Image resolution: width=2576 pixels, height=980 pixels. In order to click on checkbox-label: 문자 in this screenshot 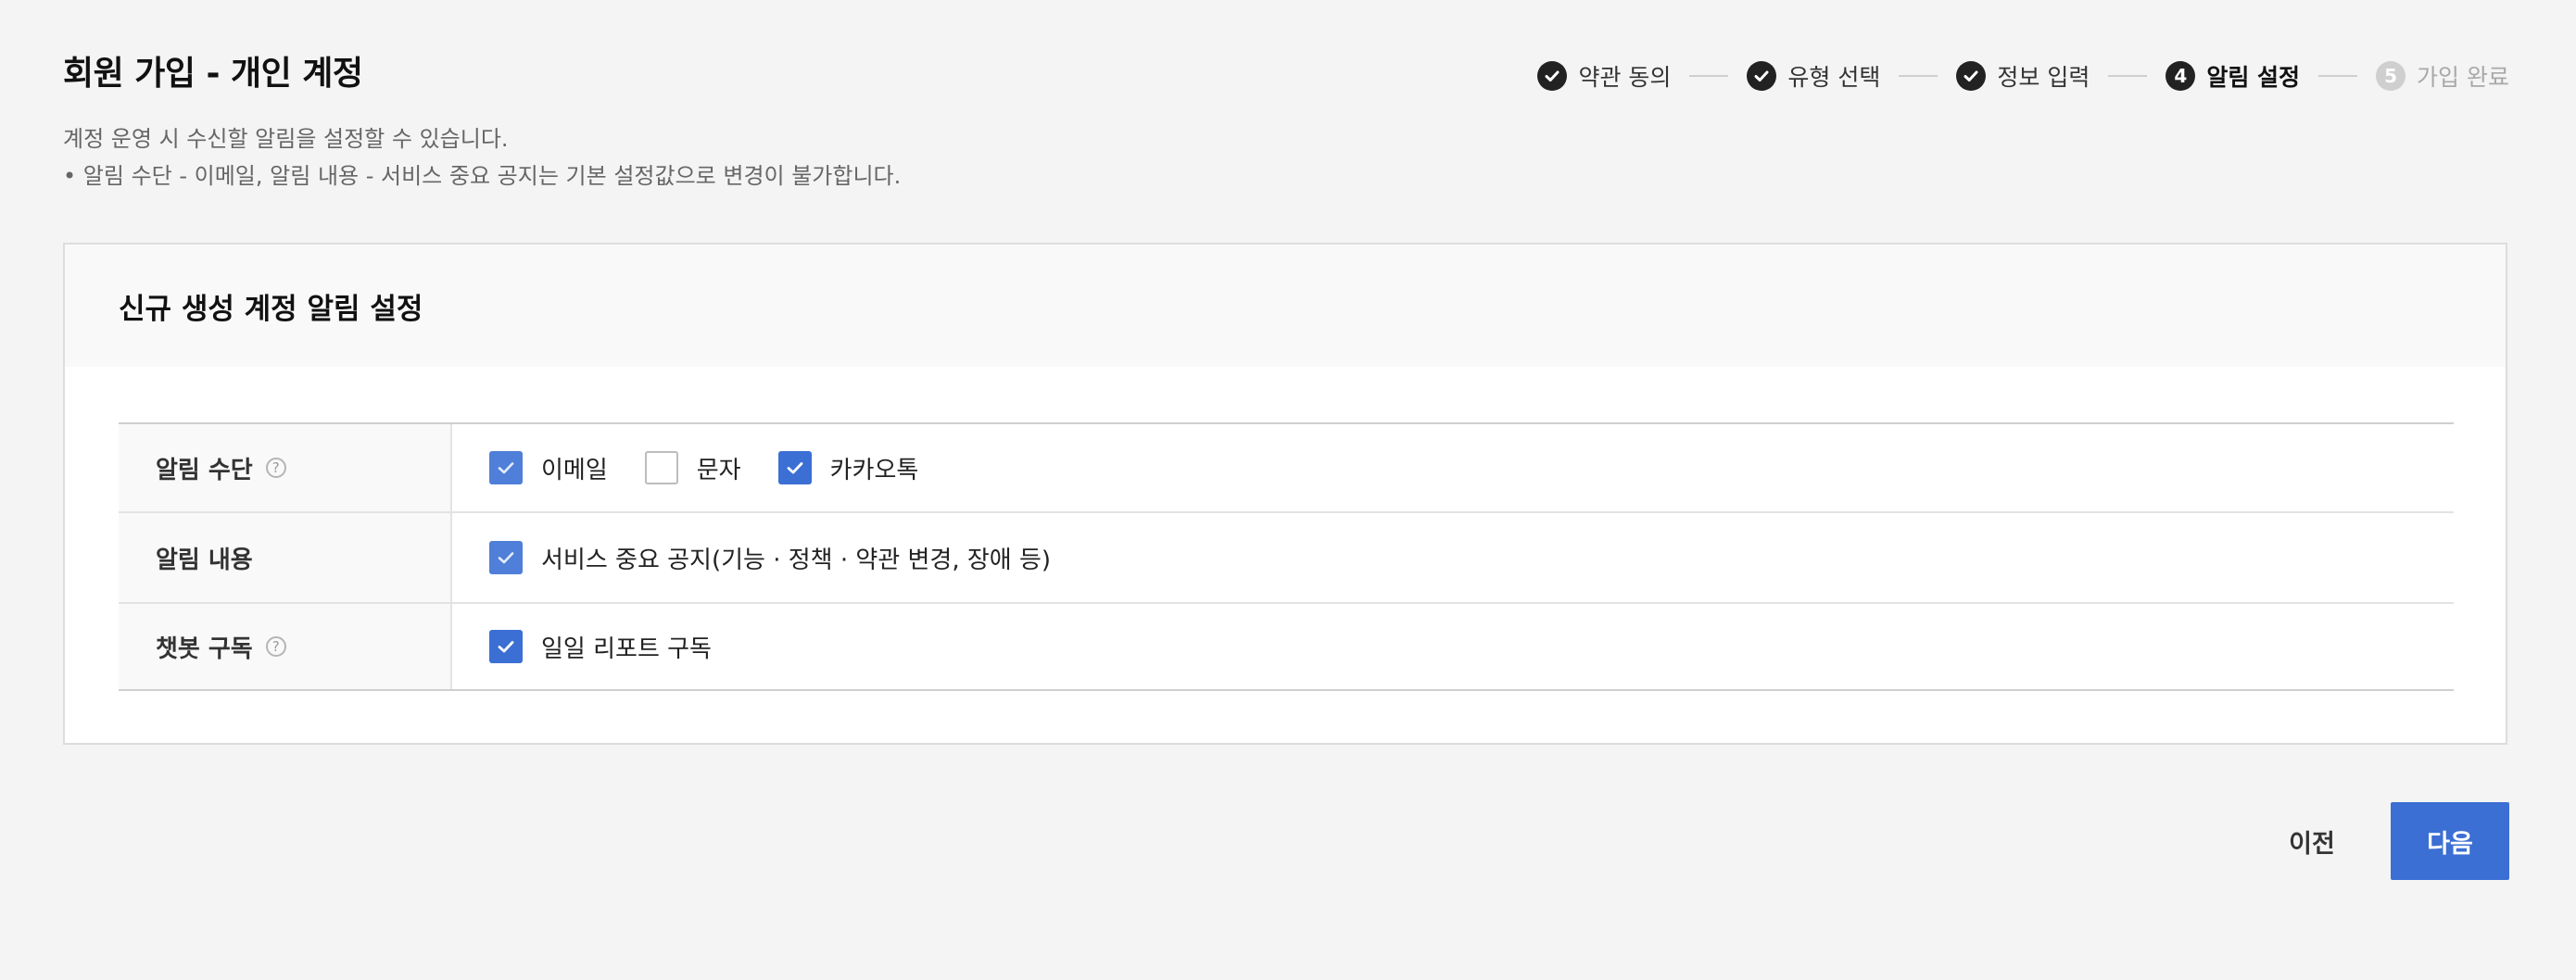, I will do `click(718, 470)`.